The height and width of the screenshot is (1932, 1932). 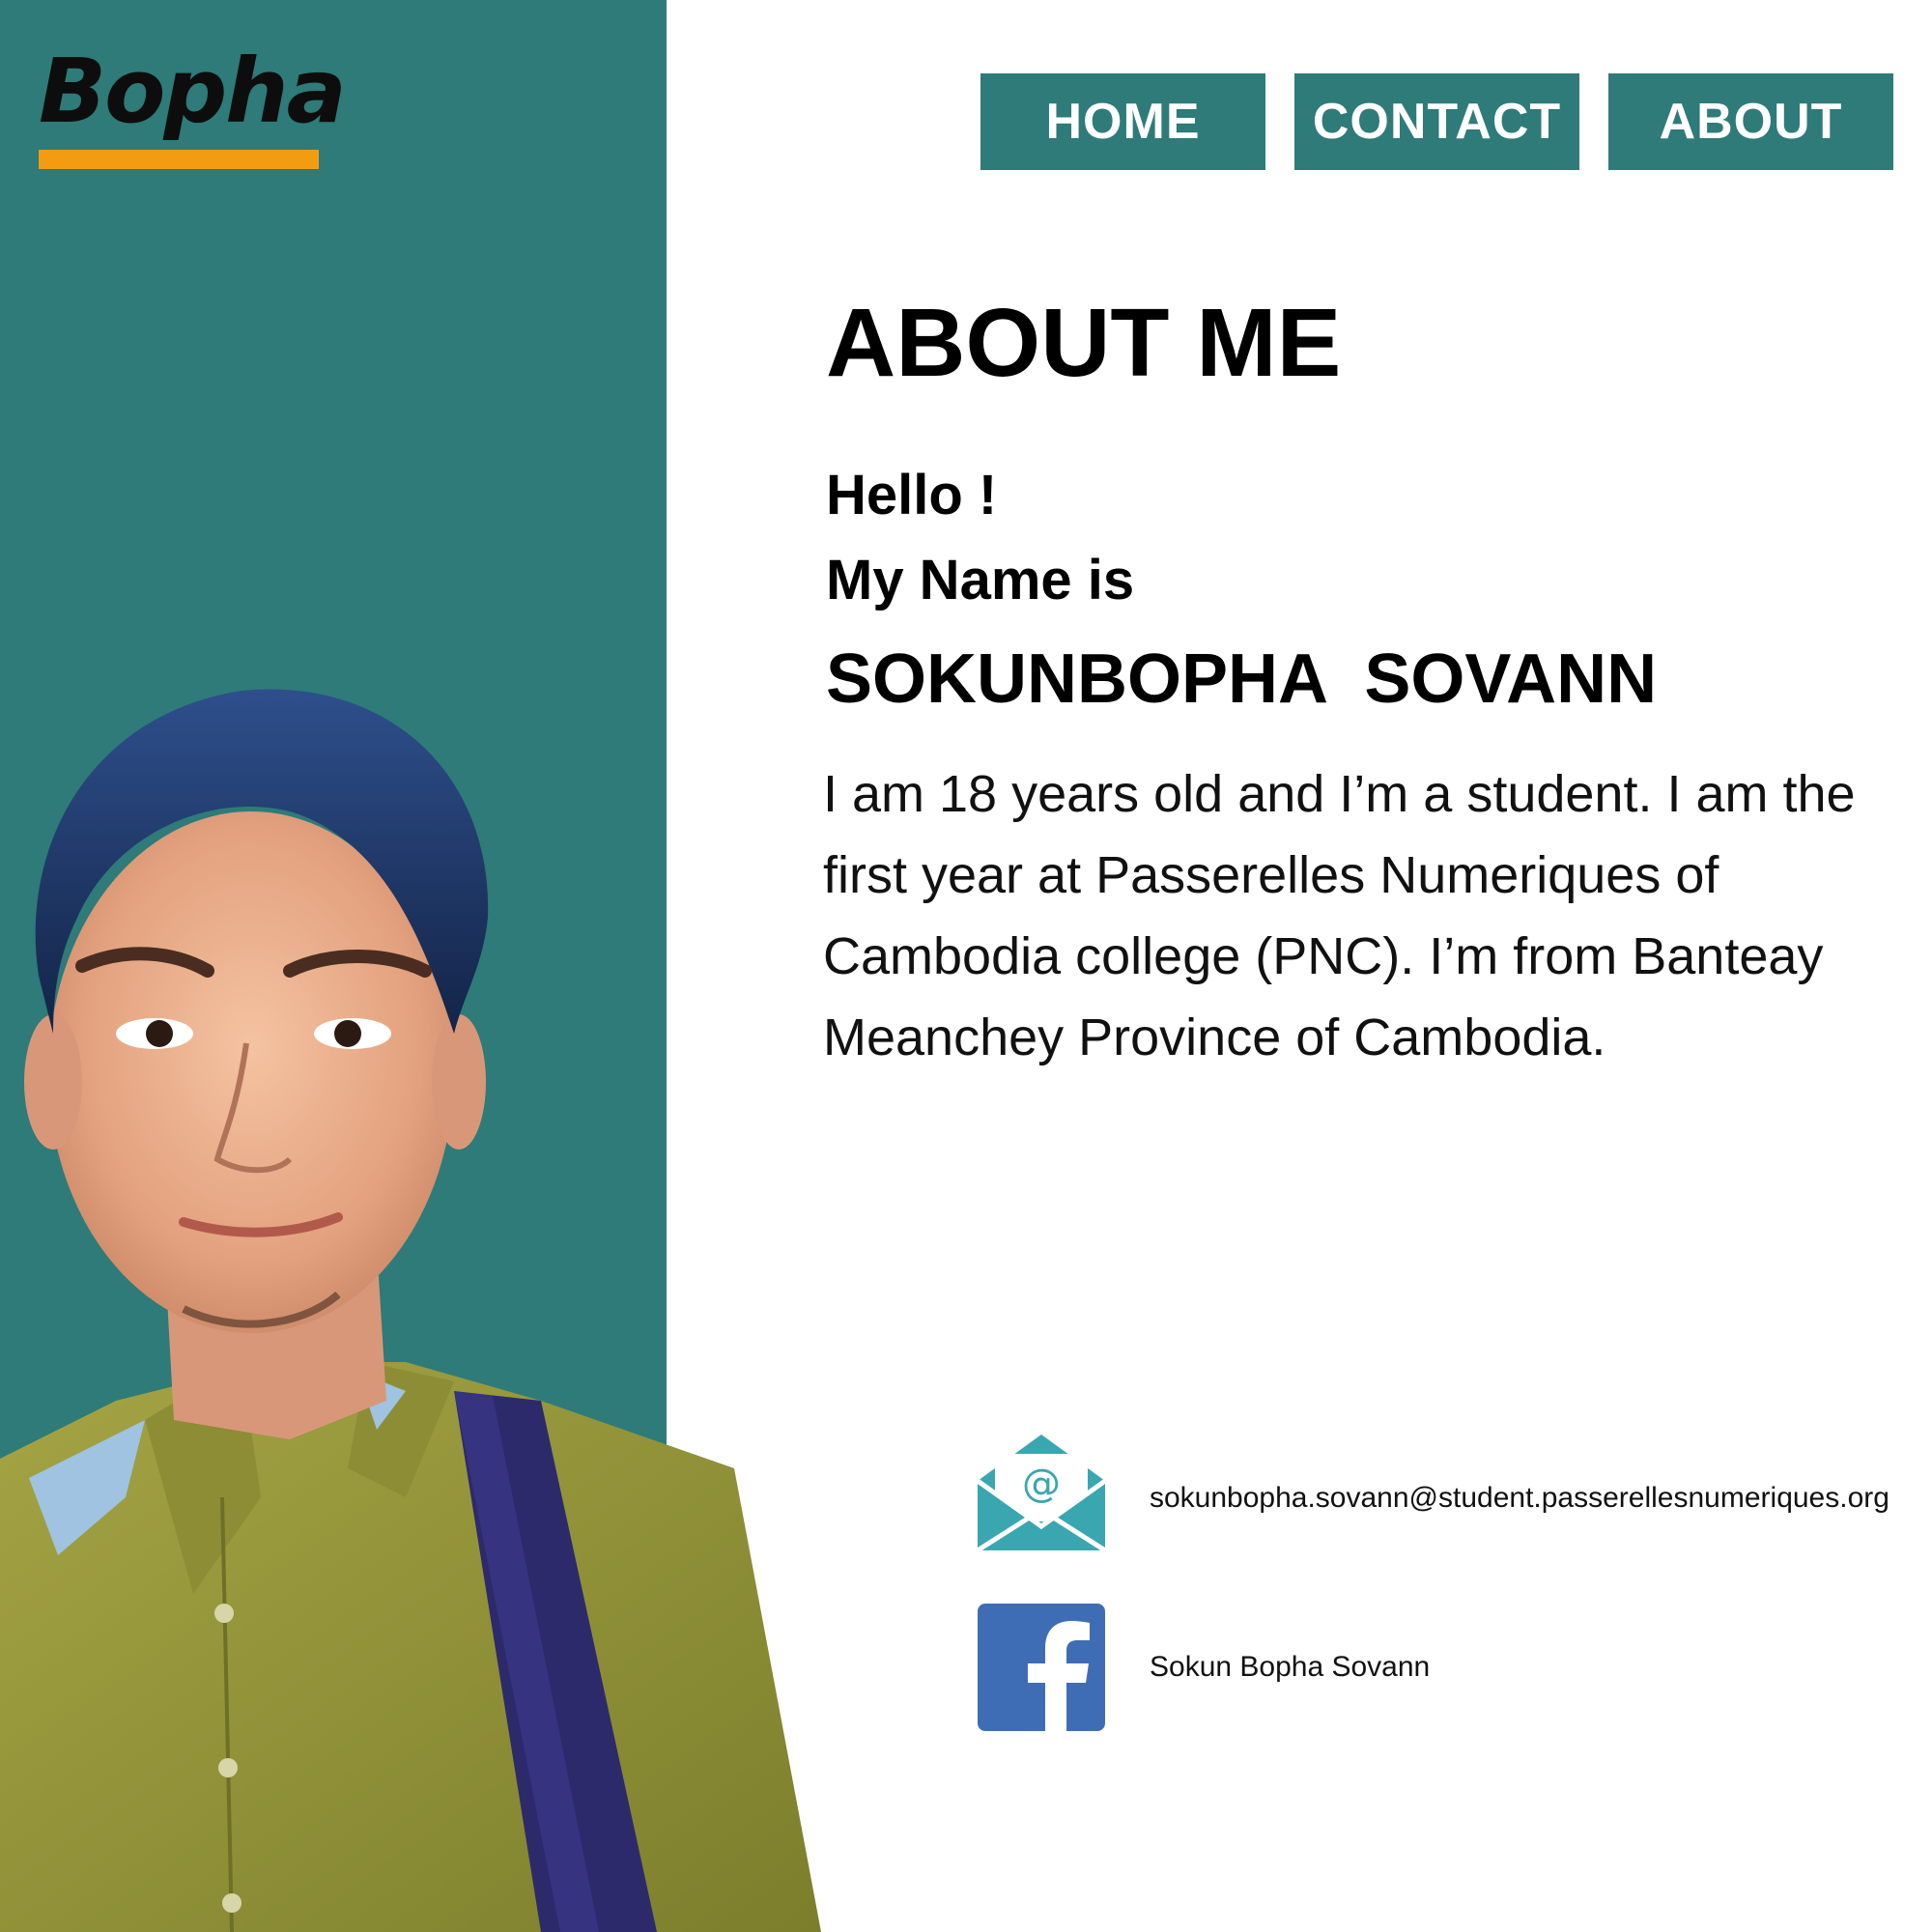 I want to click on logo-underline, so click(x=179, y=159).